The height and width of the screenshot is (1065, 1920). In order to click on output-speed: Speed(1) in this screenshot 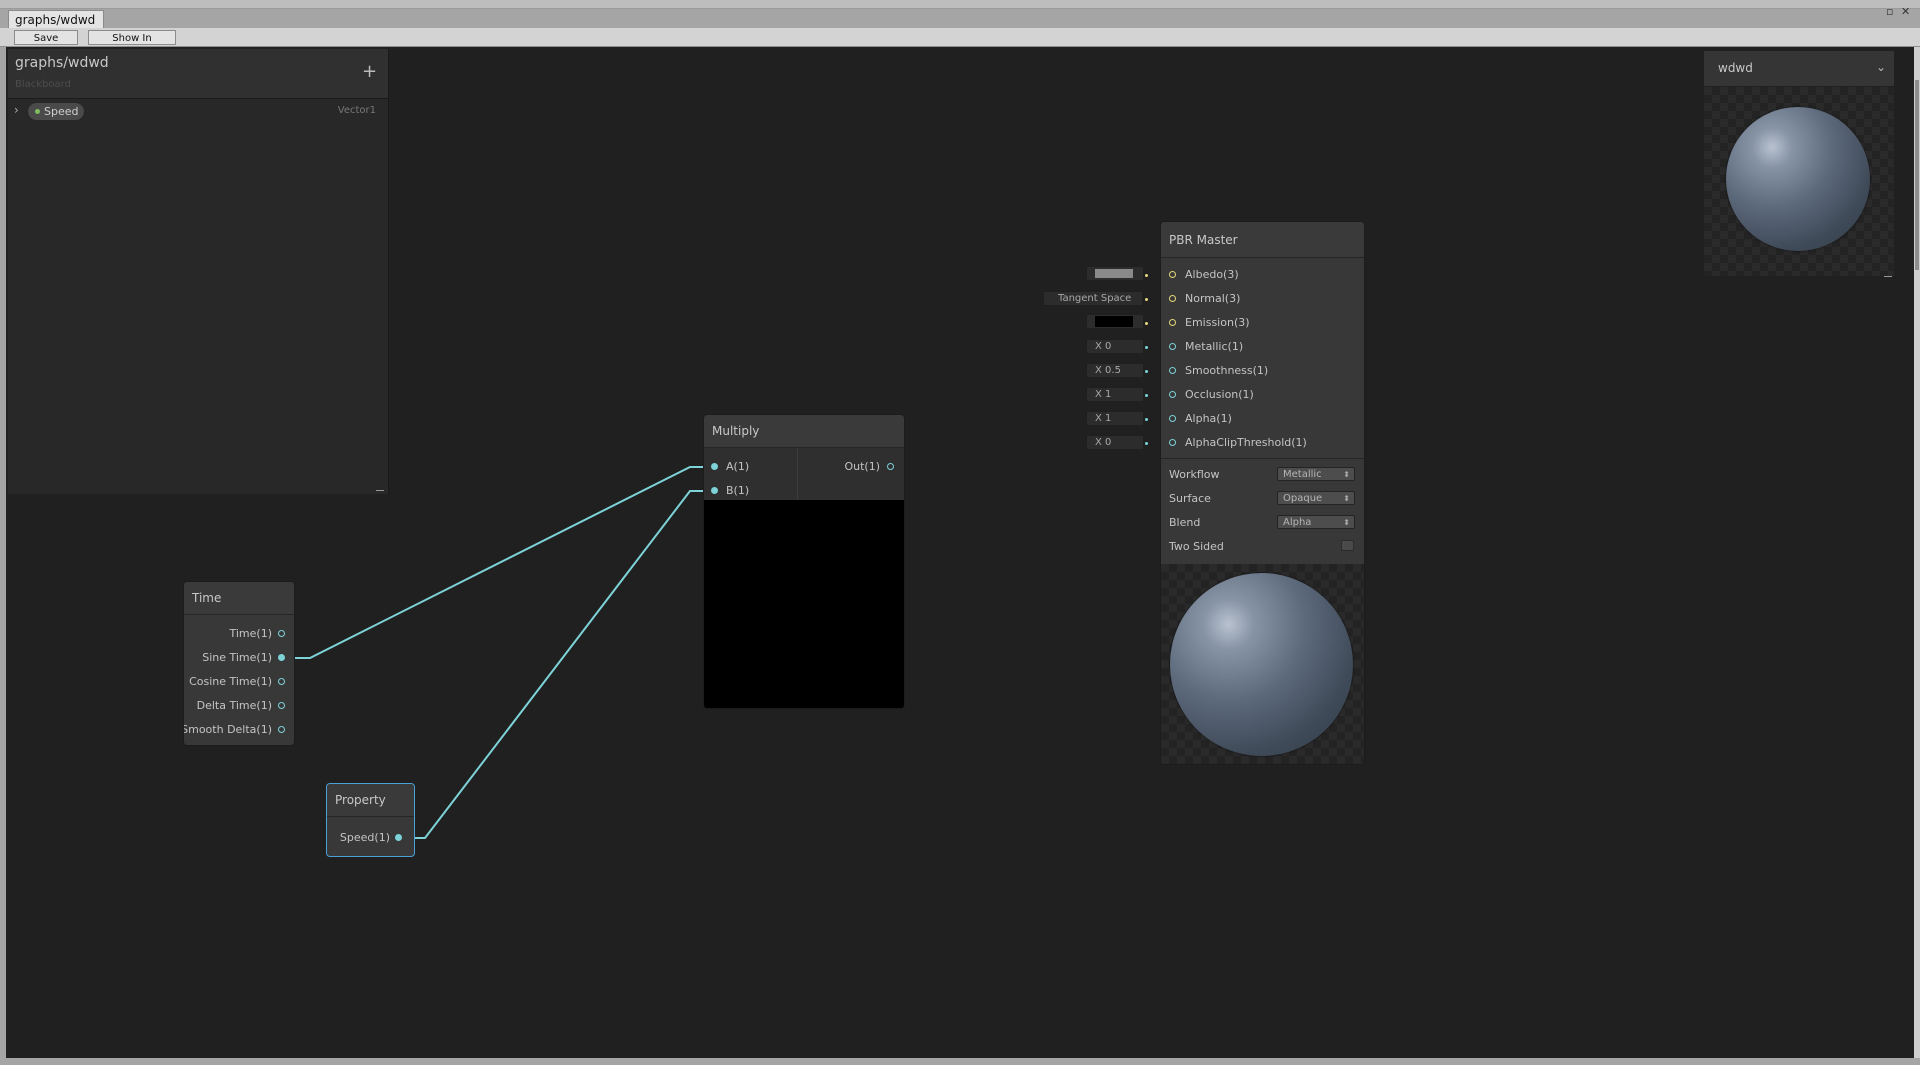, I will do `click(364, 837)`.